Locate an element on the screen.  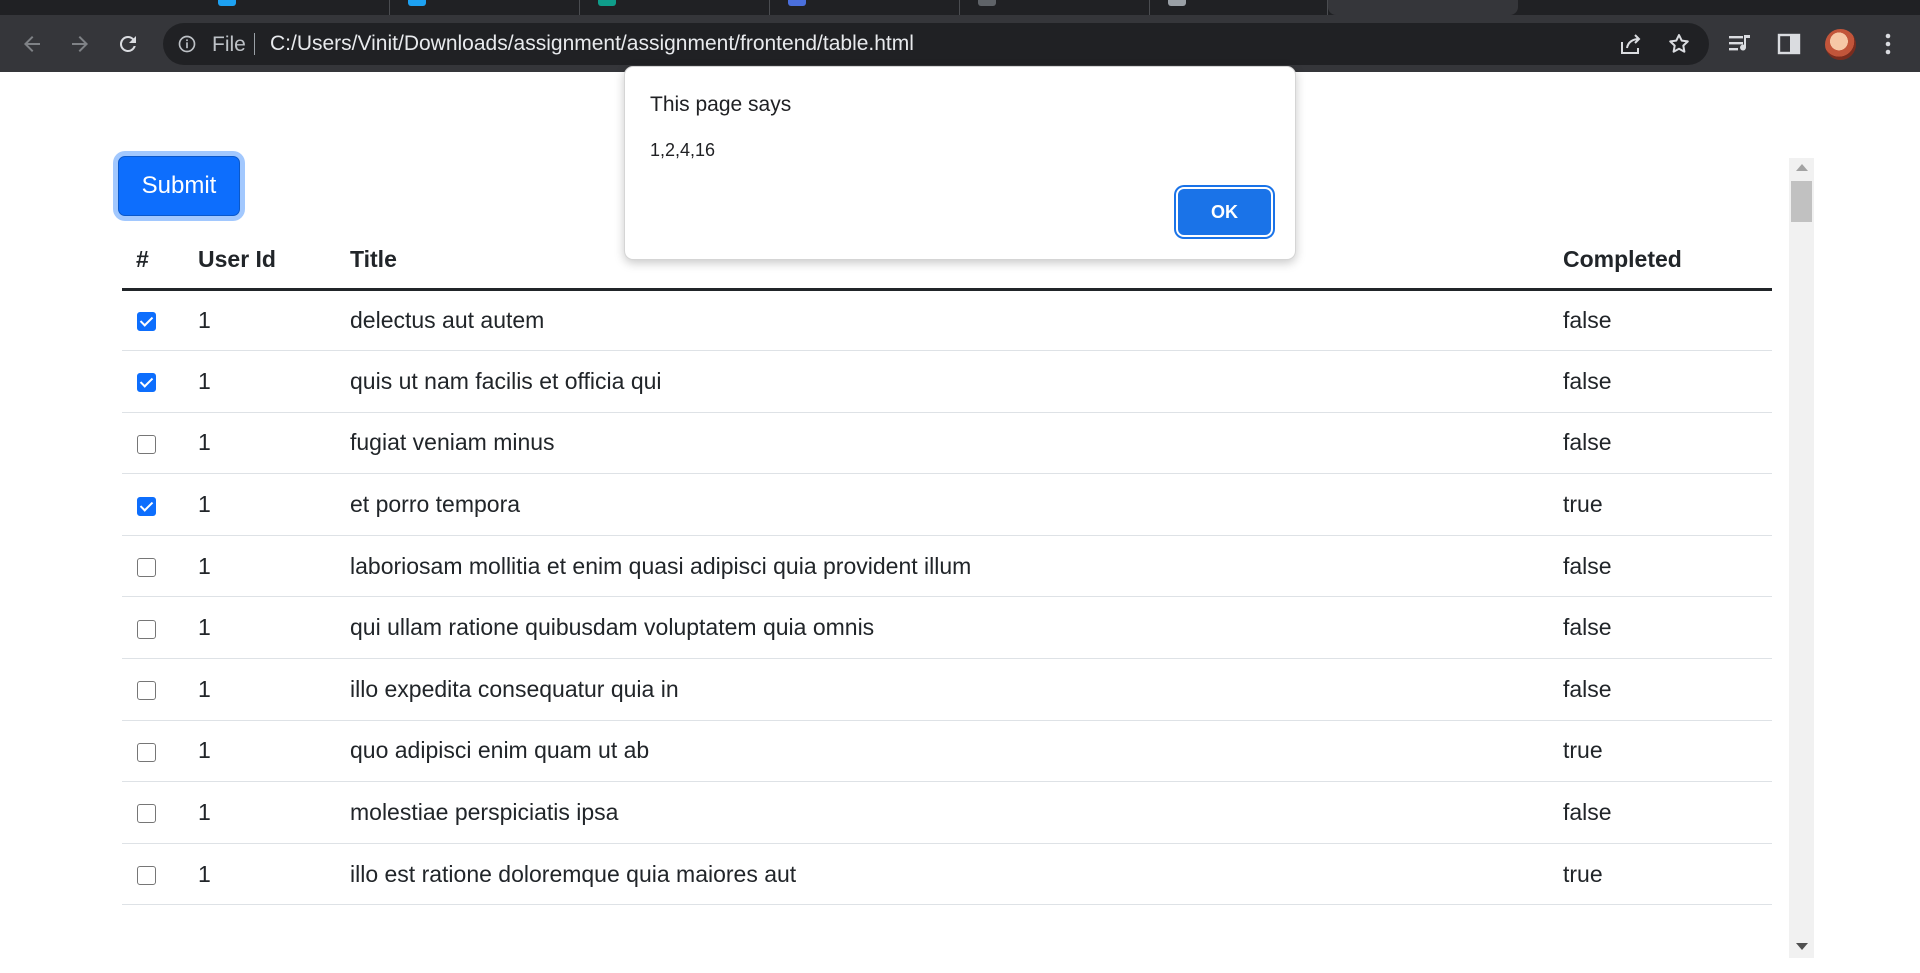
back-button is located at coordinates (32, 44).